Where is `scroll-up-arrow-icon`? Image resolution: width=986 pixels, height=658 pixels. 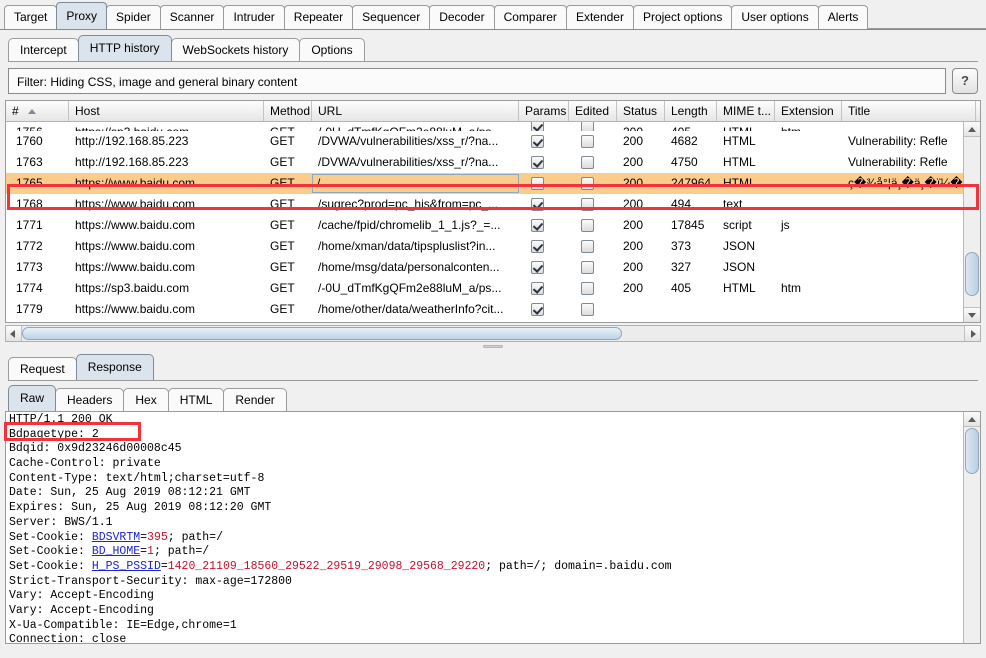
scroll-up-arrow-icon is located at coordinates (972, 129).